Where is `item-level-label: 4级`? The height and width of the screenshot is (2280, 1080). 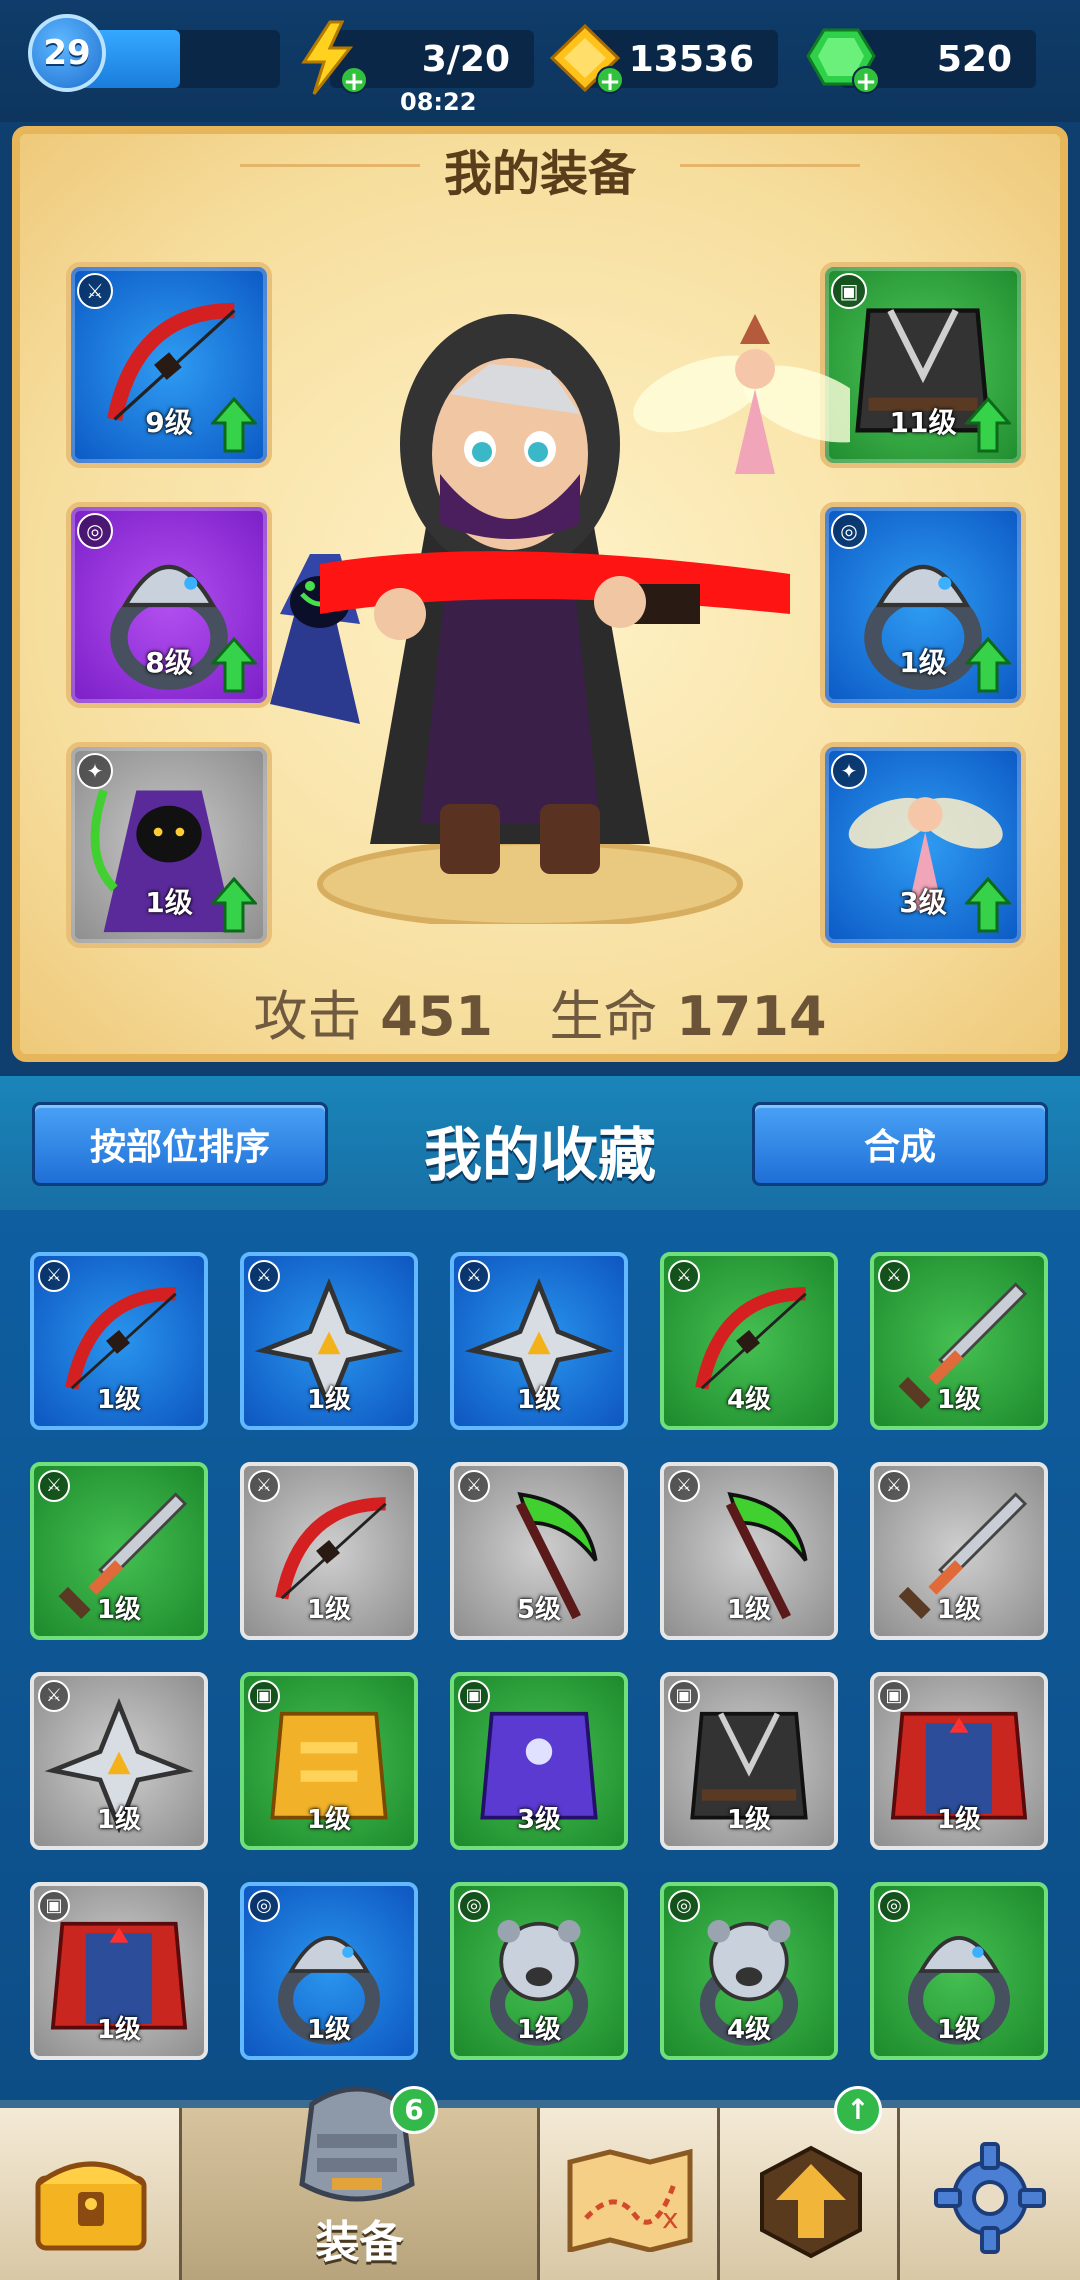
item-level-label: 4级 is located at coordinates (749, 1400).